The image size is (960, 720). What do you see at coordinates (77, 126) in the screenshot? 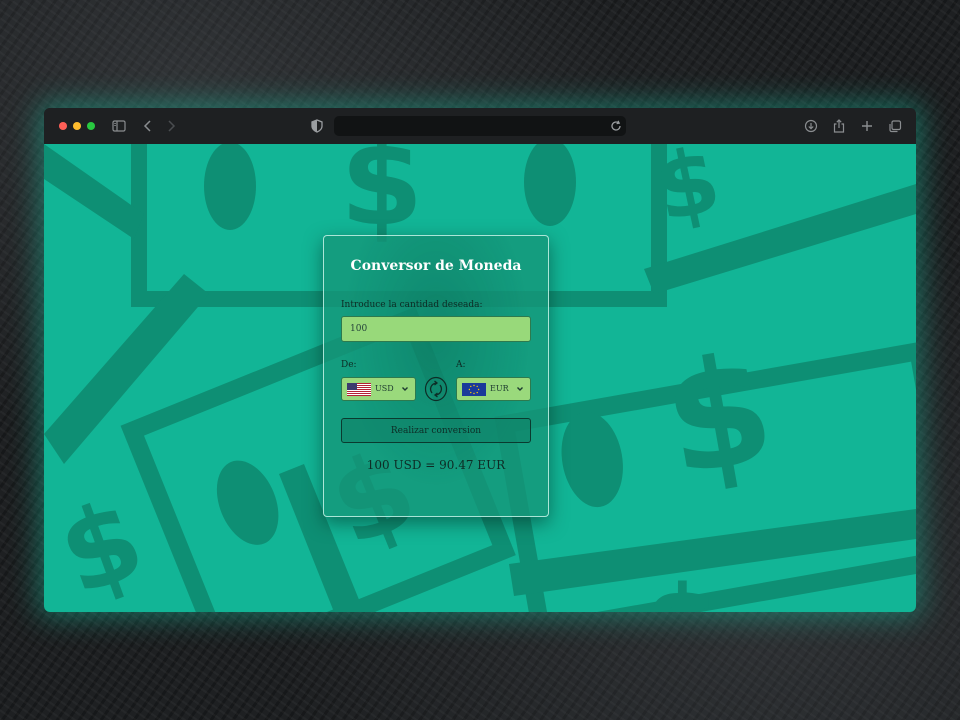
I see `minimize-window-button` at bounding box center [77, 126].